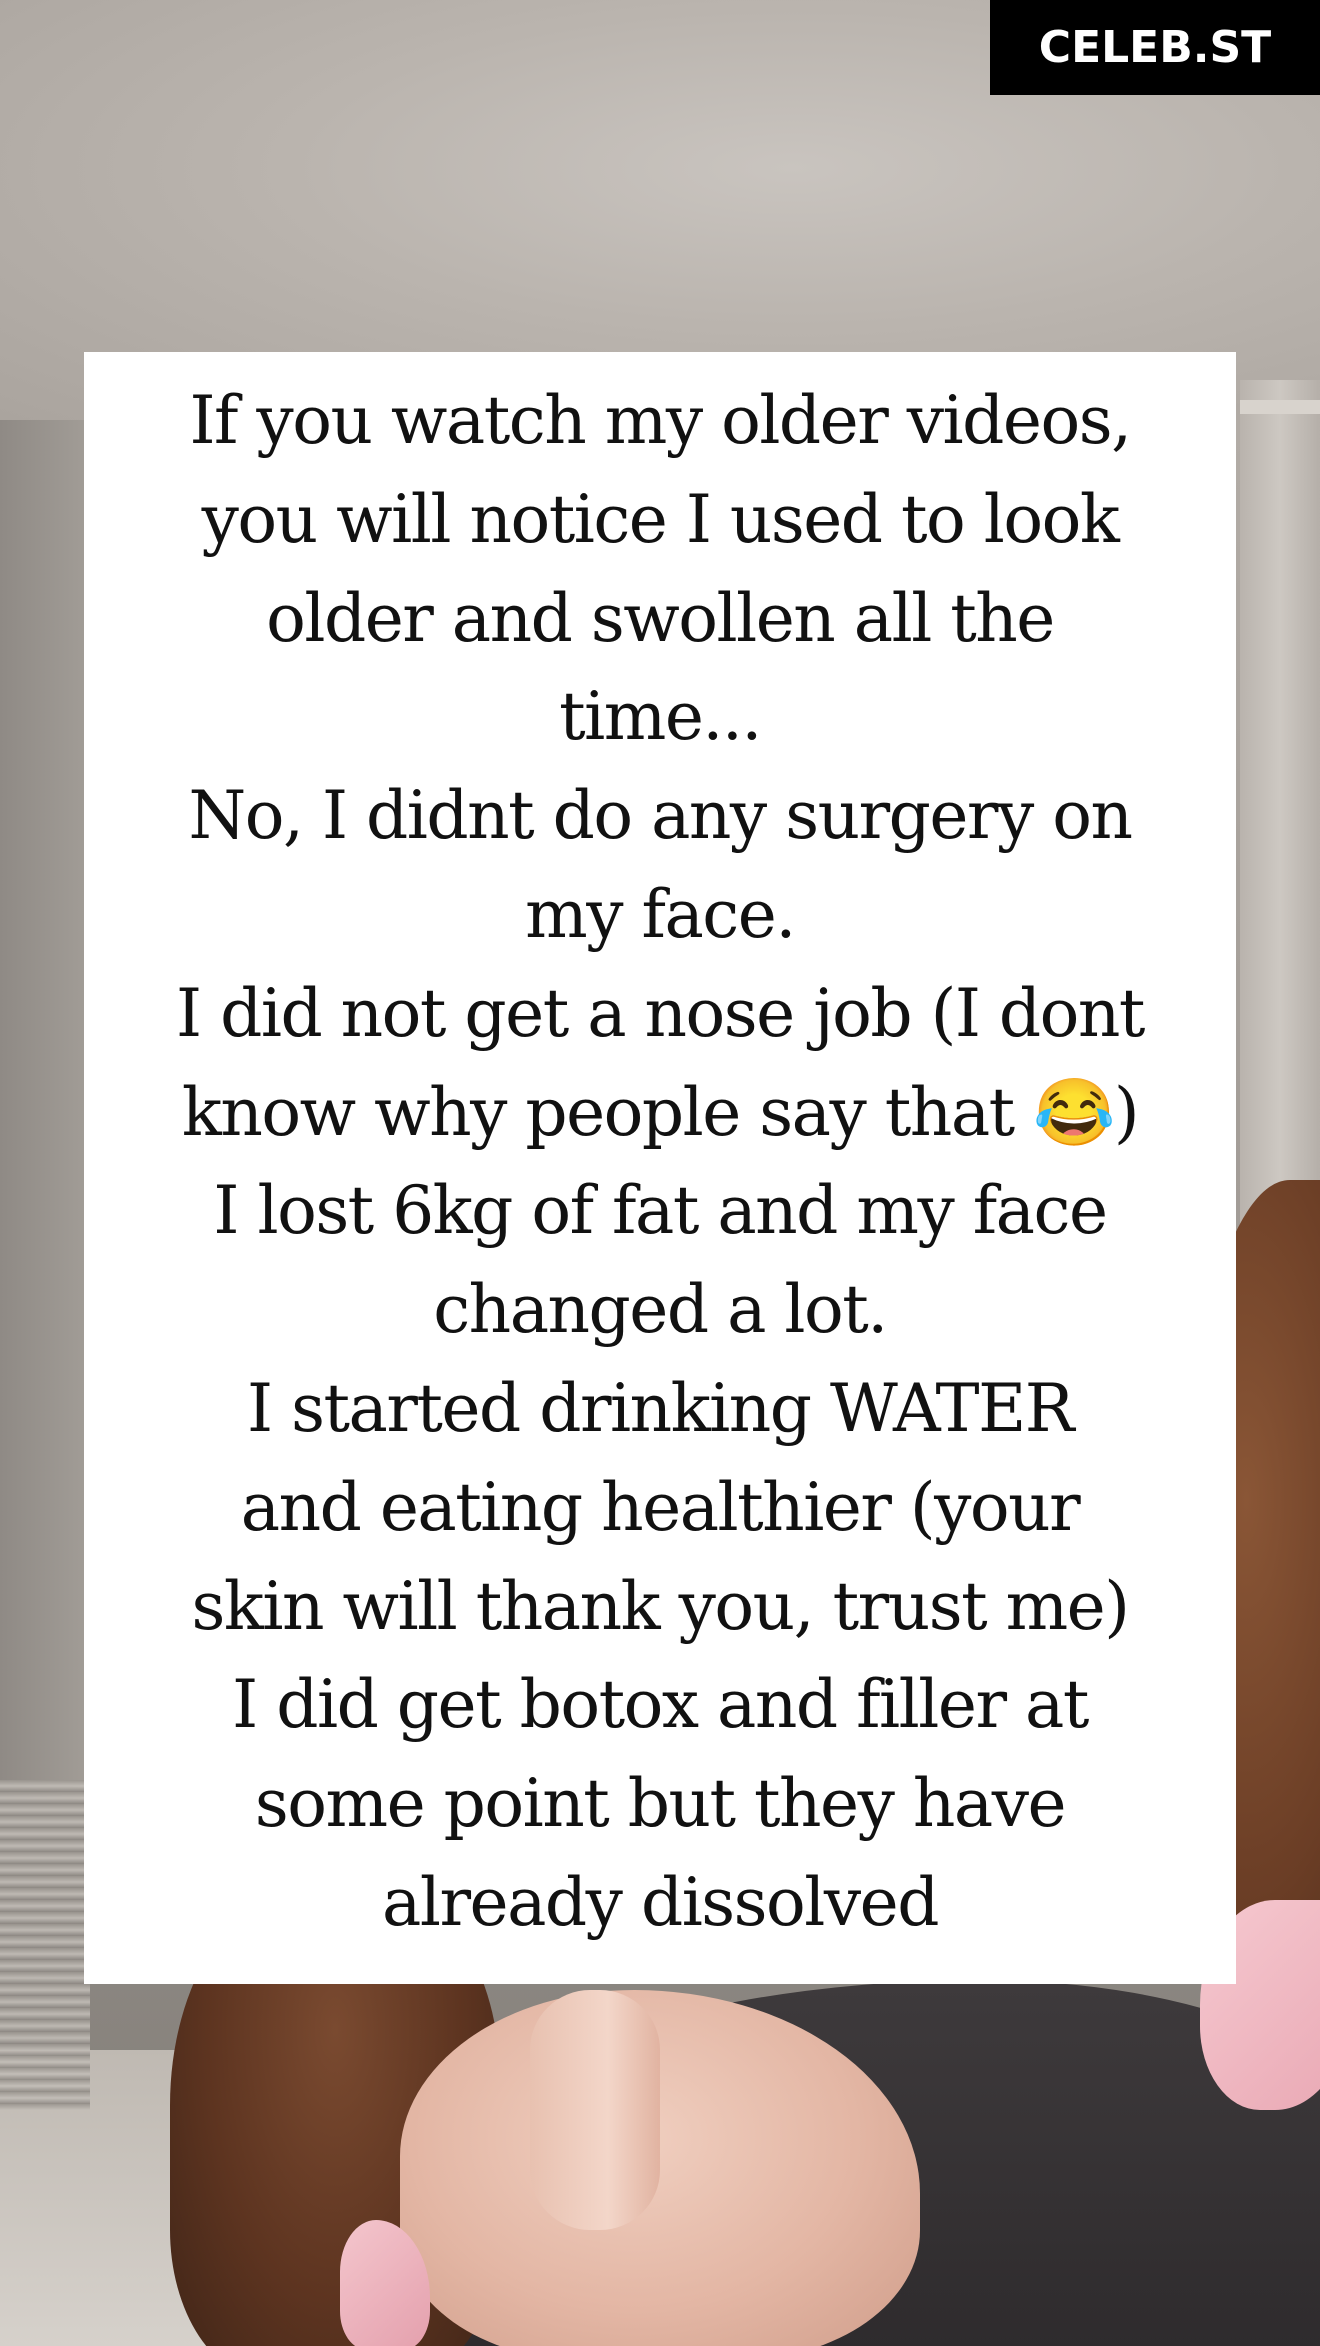 The width and height of the screenshot is (1320, 2346). I want to click on brand-label: CELEB.ST, so click(1155, 47).